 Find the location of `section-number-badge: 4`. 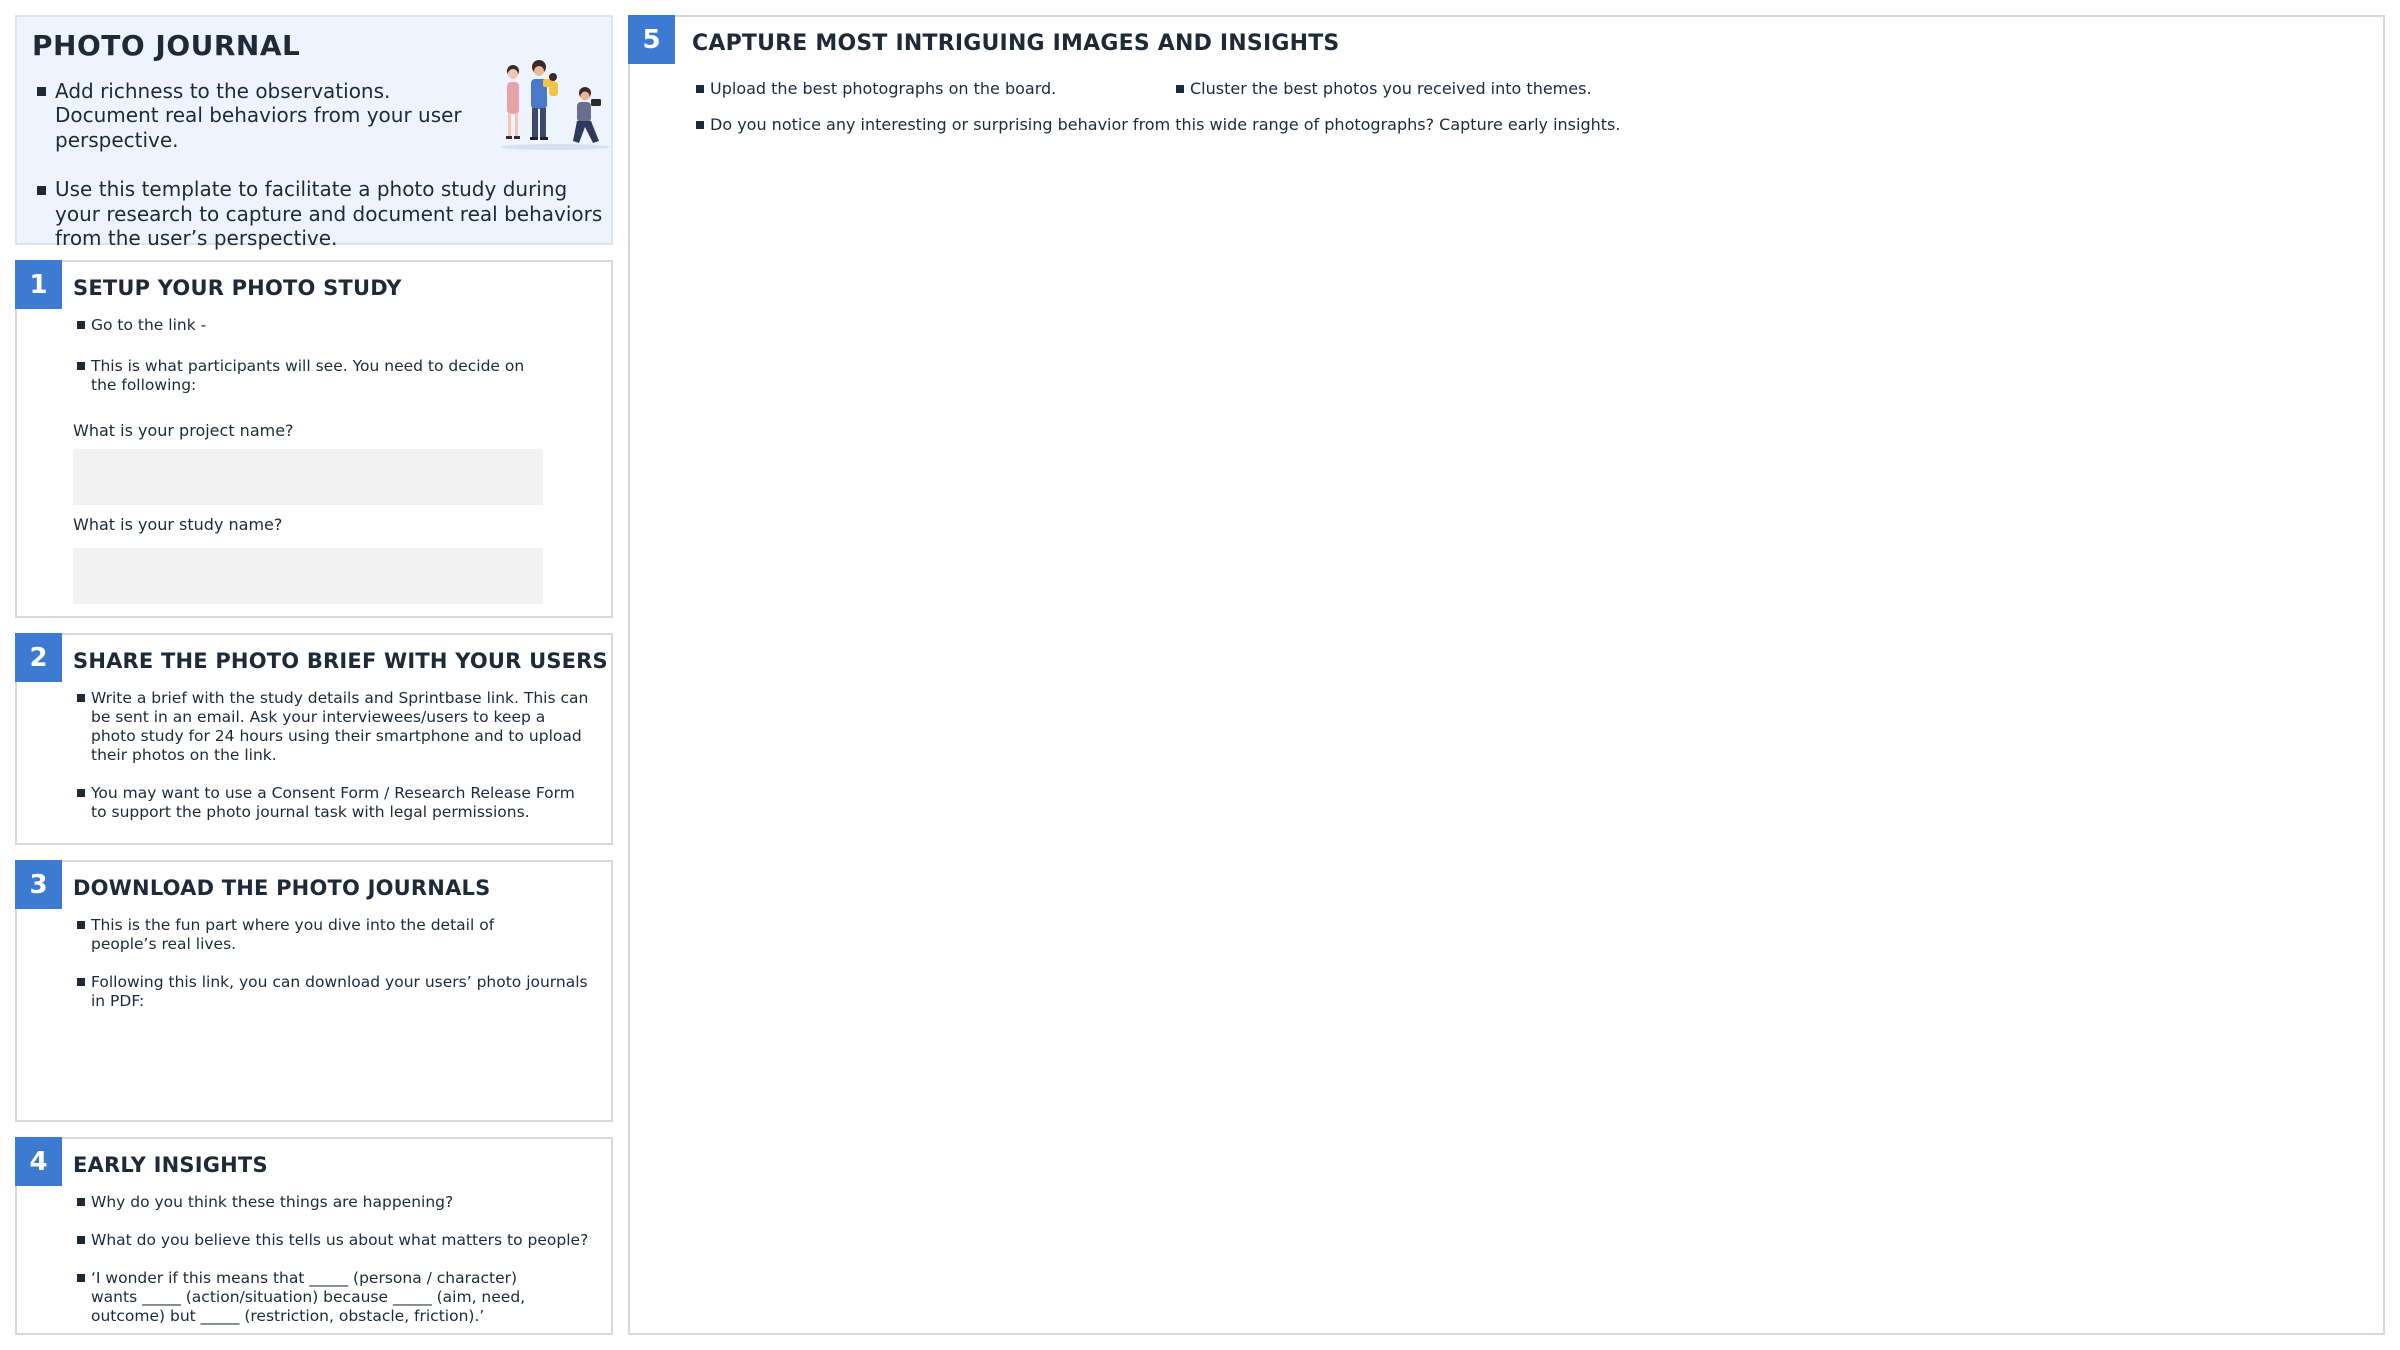

section-number-badge: 4 is located at coordinates (38, 1161).